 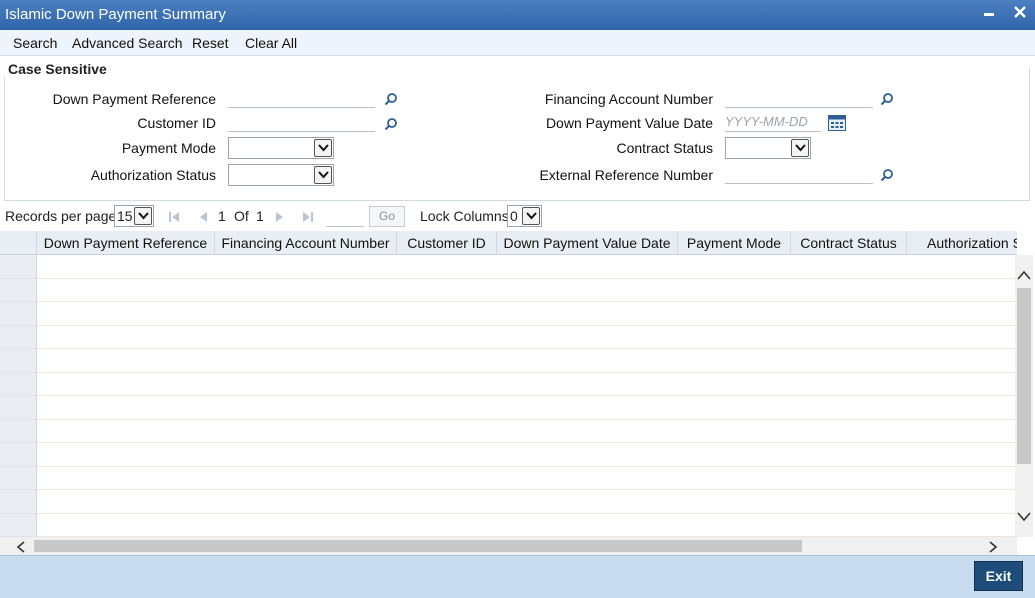 What do you see at coordinates (35, 43) in the screenshot?
I see `search-button: Search` at bounding box center [35, 43].